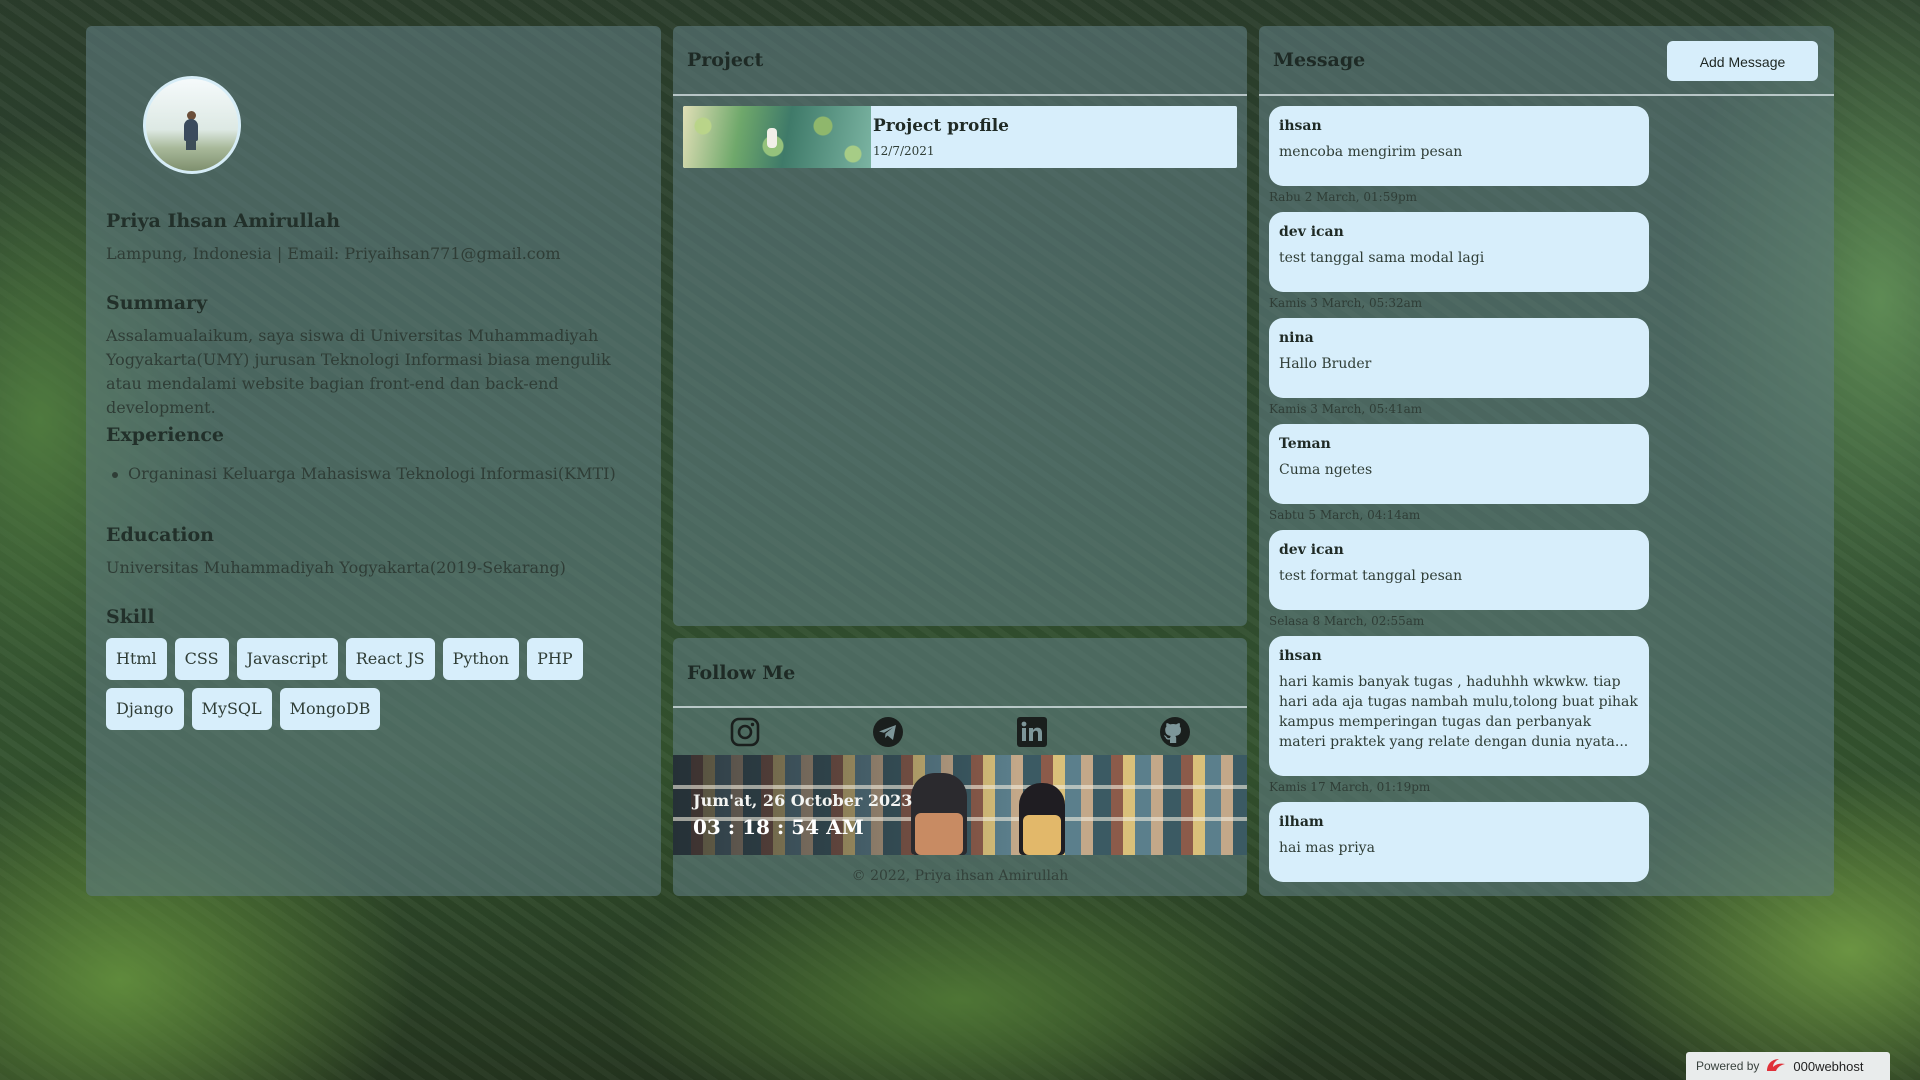 The height and width of the screenshot is (1080, 1920). What do you see at coordinates (904, 151) in the screenshot?
I see `project-date: 12/7/2021` at bounding box center [904, 151].